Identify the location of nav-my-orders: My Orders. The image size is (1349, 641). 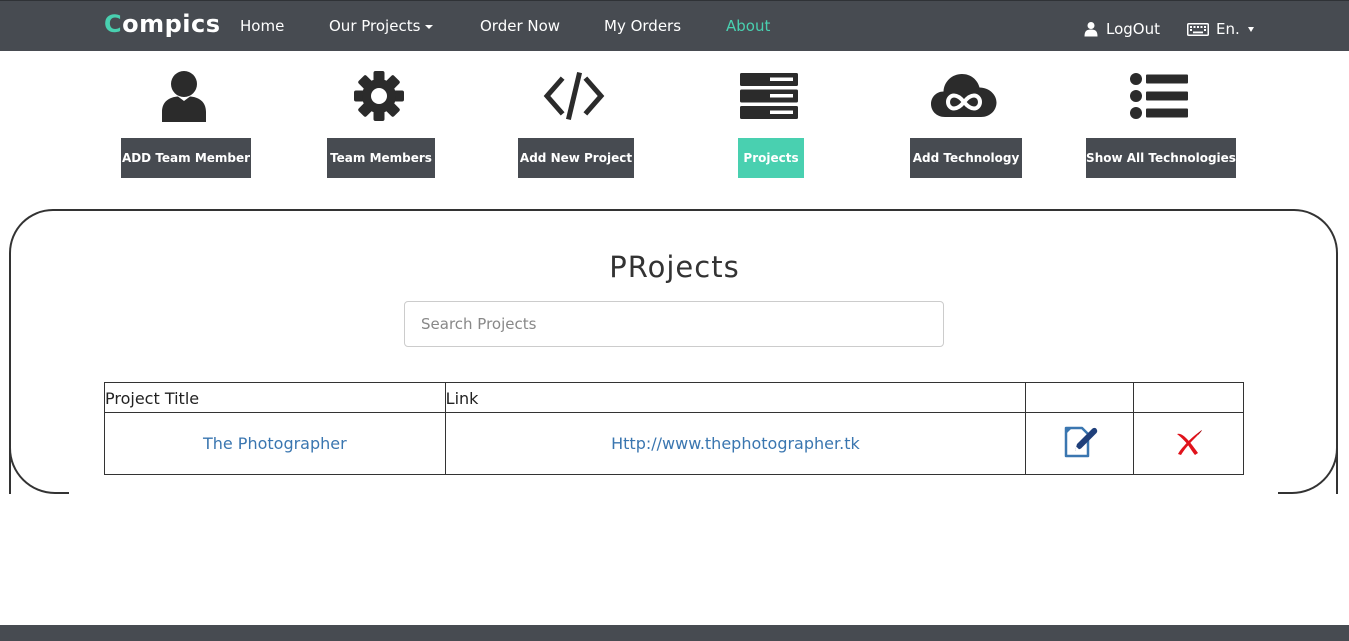
(642, 26).